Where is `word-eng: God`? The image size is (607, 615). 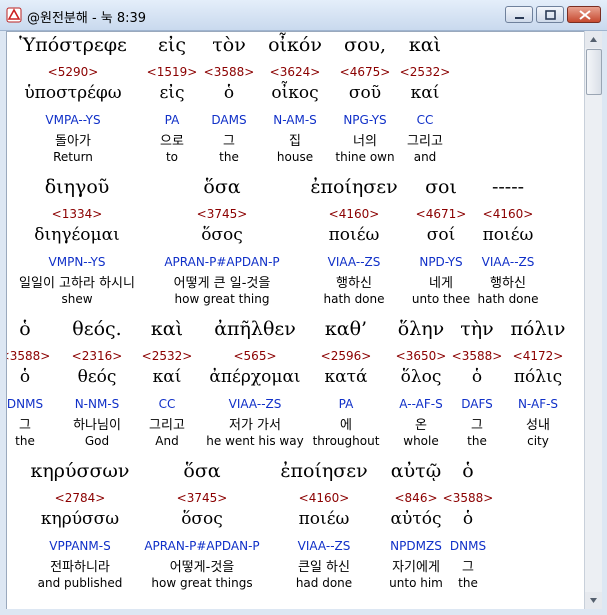 word-eng: God is located at coordinates (97, 441).